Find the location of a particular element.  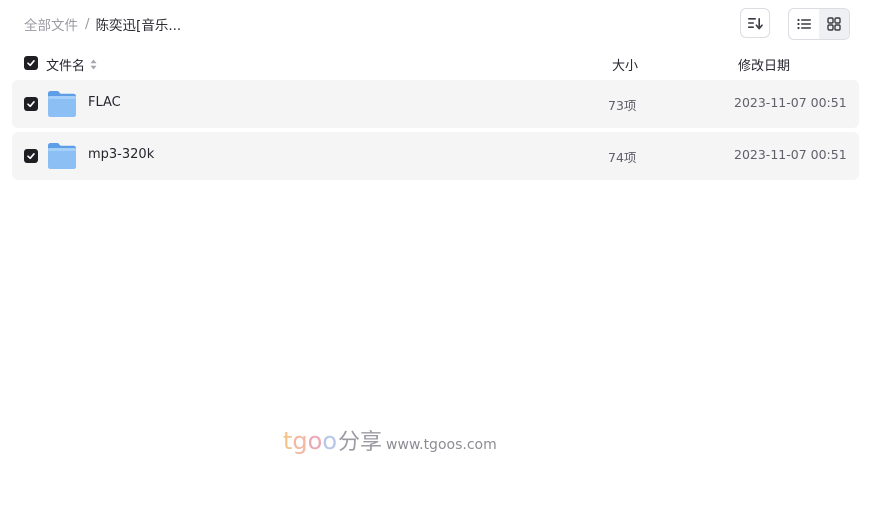

file-name: mp3-320k is located at coordinates (121, 154).